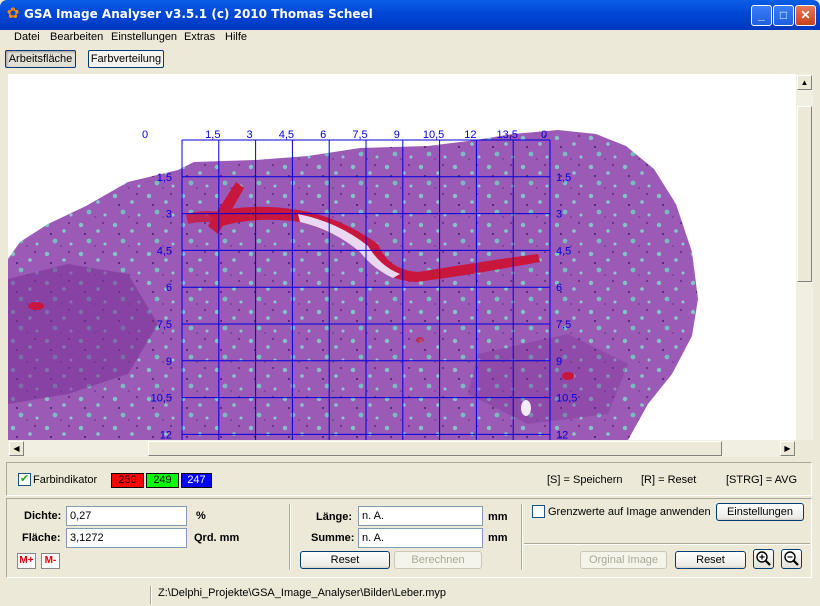 Image resolution: width=820 pixels, height=606 pixels. Describe the element at coordinates (166, 434) in the screenshot. I see `grid-row-label: 12` at that location.